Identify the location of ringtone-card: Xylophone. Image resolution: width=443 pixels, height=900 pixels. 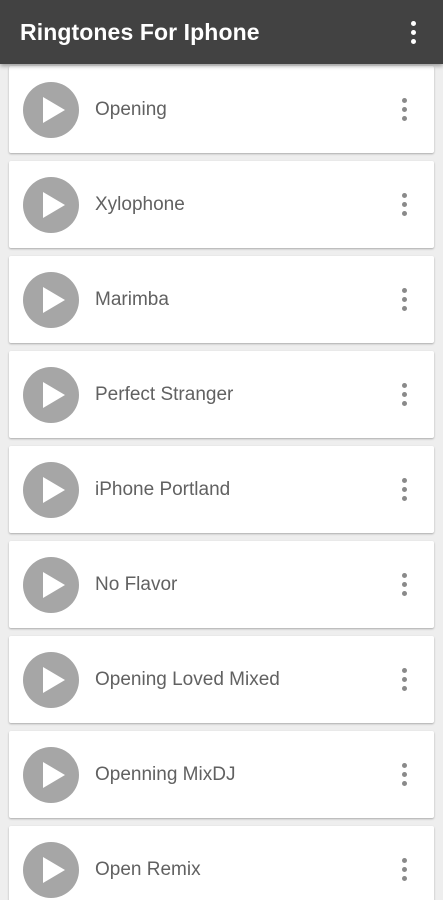
(221, 204).